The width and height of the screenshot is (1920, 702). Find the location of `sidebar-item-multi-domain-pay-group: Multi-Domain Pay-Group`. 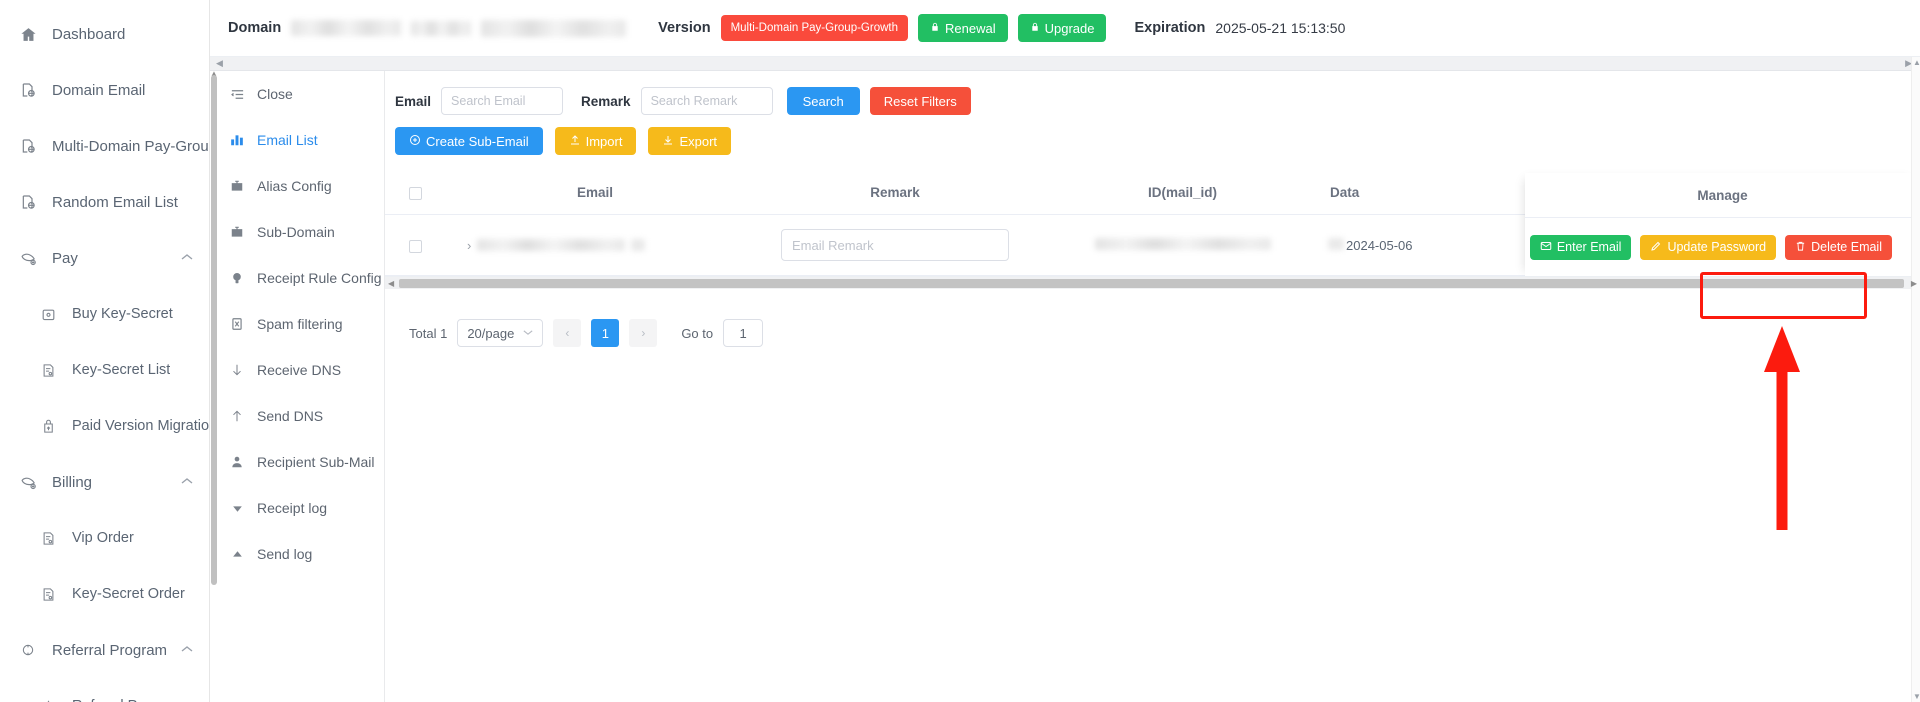

sidebar-item-multi-domain-pay-group: Multi-Domain Pay-Group is located at coordinates (104, 146).